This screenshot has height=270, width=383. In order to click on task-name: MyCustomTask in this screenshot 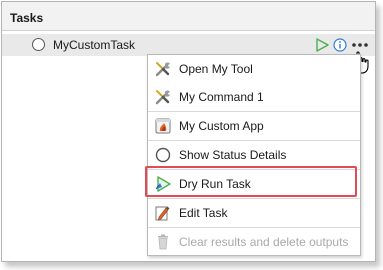, I will do `click(94, 45)`.